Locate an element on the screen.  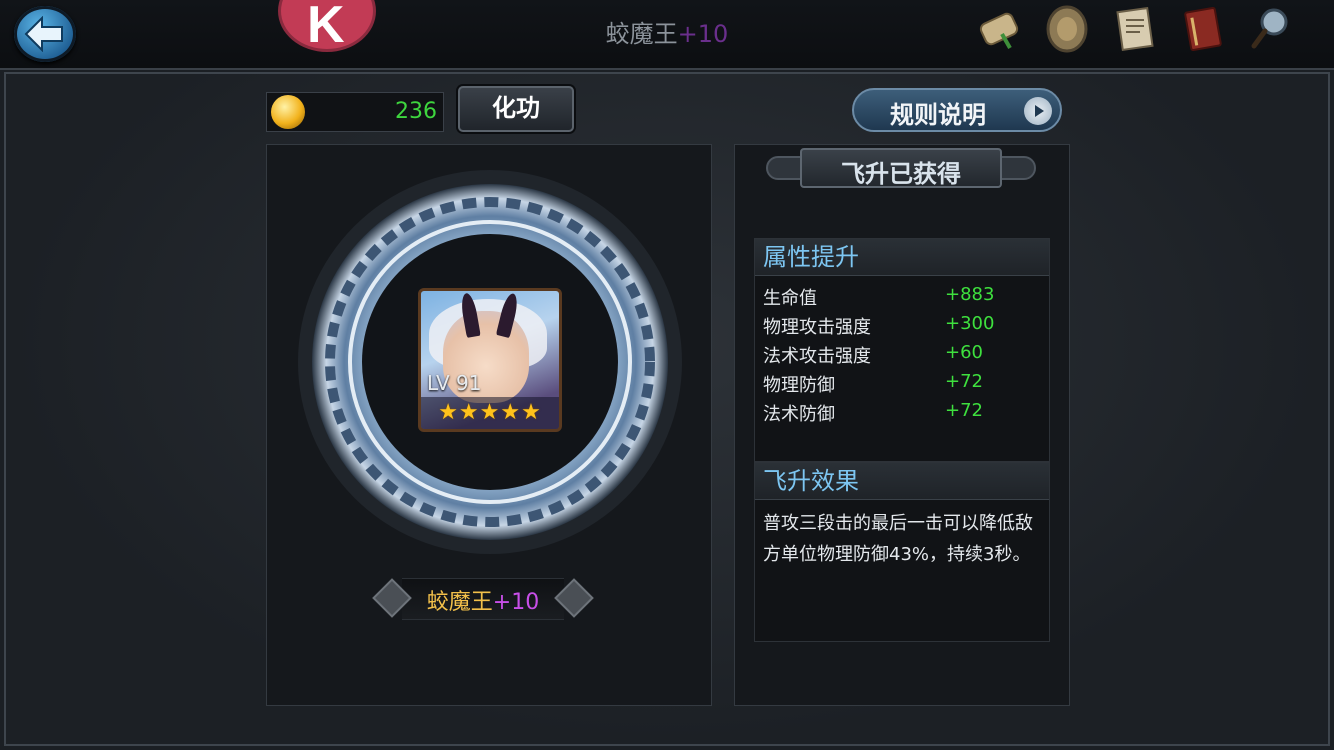
hero-stars: ★★★★★ is located at coordinates (490, 413).